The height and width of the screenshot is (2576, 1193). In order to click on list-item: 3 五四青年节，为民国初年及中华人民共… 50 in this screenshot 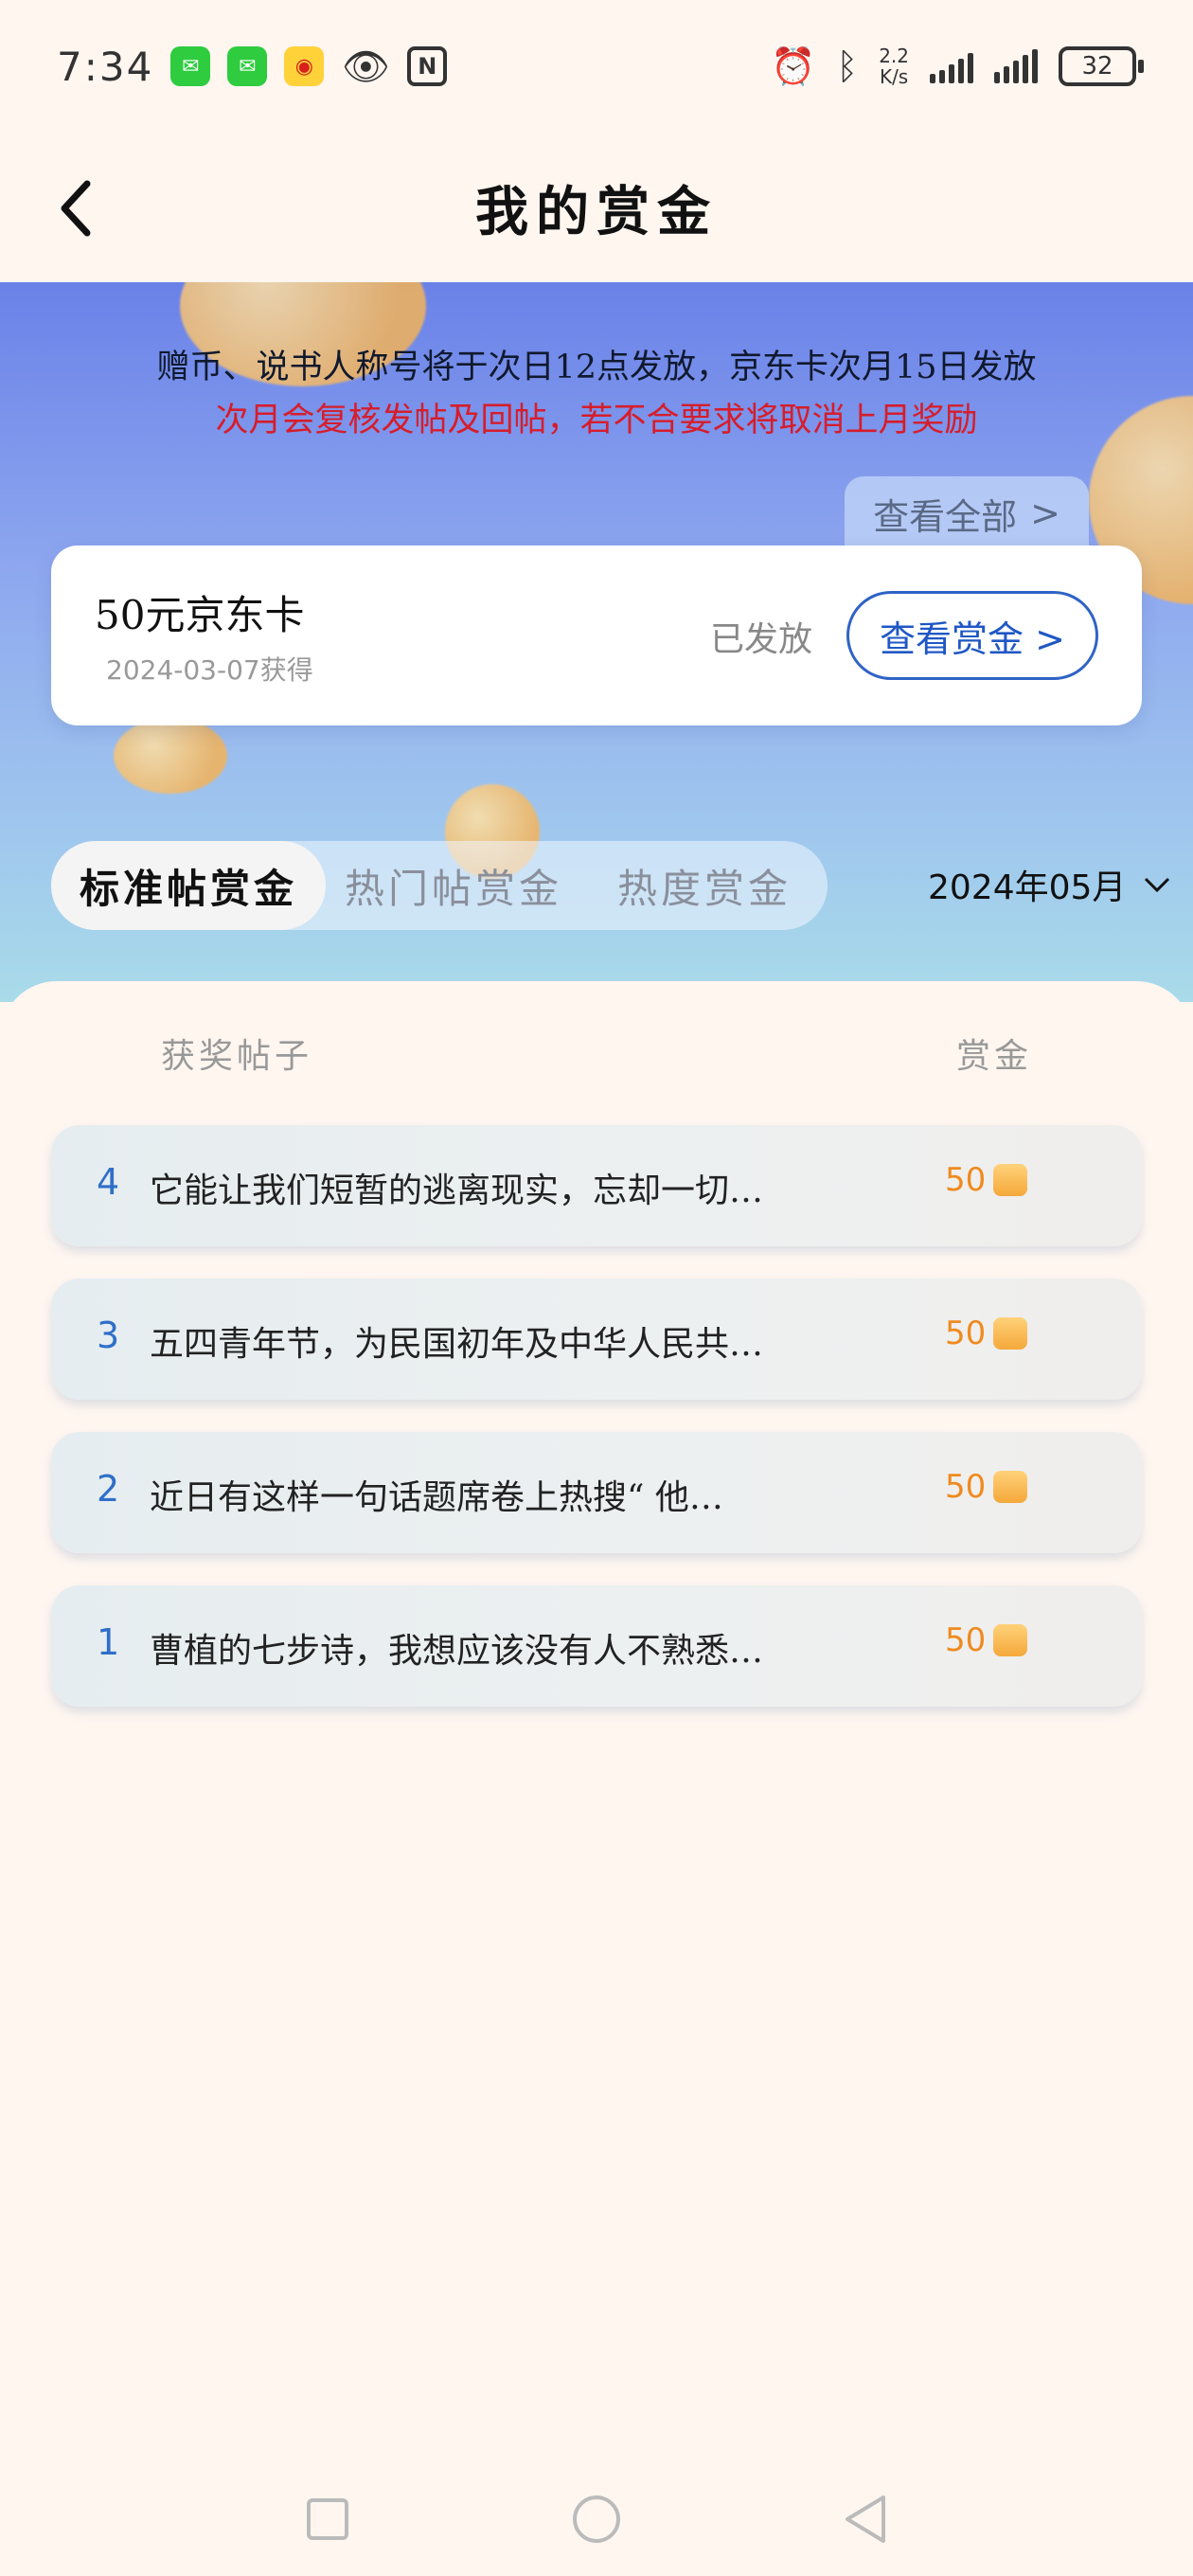, I will do `click(596, 1339)`.